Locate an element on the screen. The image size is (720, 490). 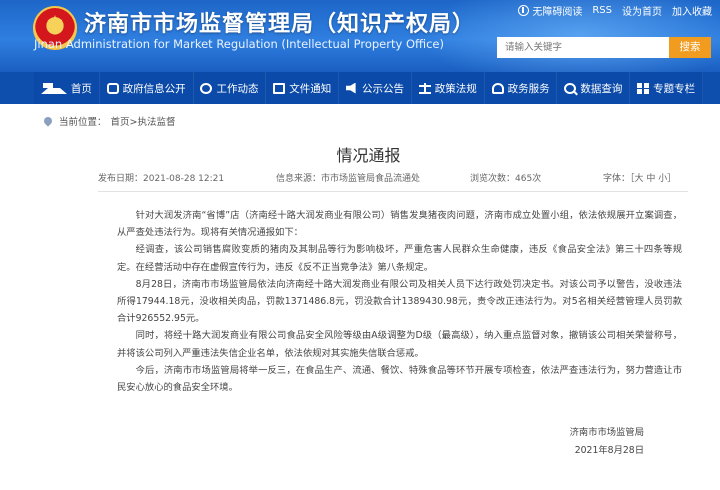
nav-item-data-query: 数据查询 is located at coordinates (594, 88).